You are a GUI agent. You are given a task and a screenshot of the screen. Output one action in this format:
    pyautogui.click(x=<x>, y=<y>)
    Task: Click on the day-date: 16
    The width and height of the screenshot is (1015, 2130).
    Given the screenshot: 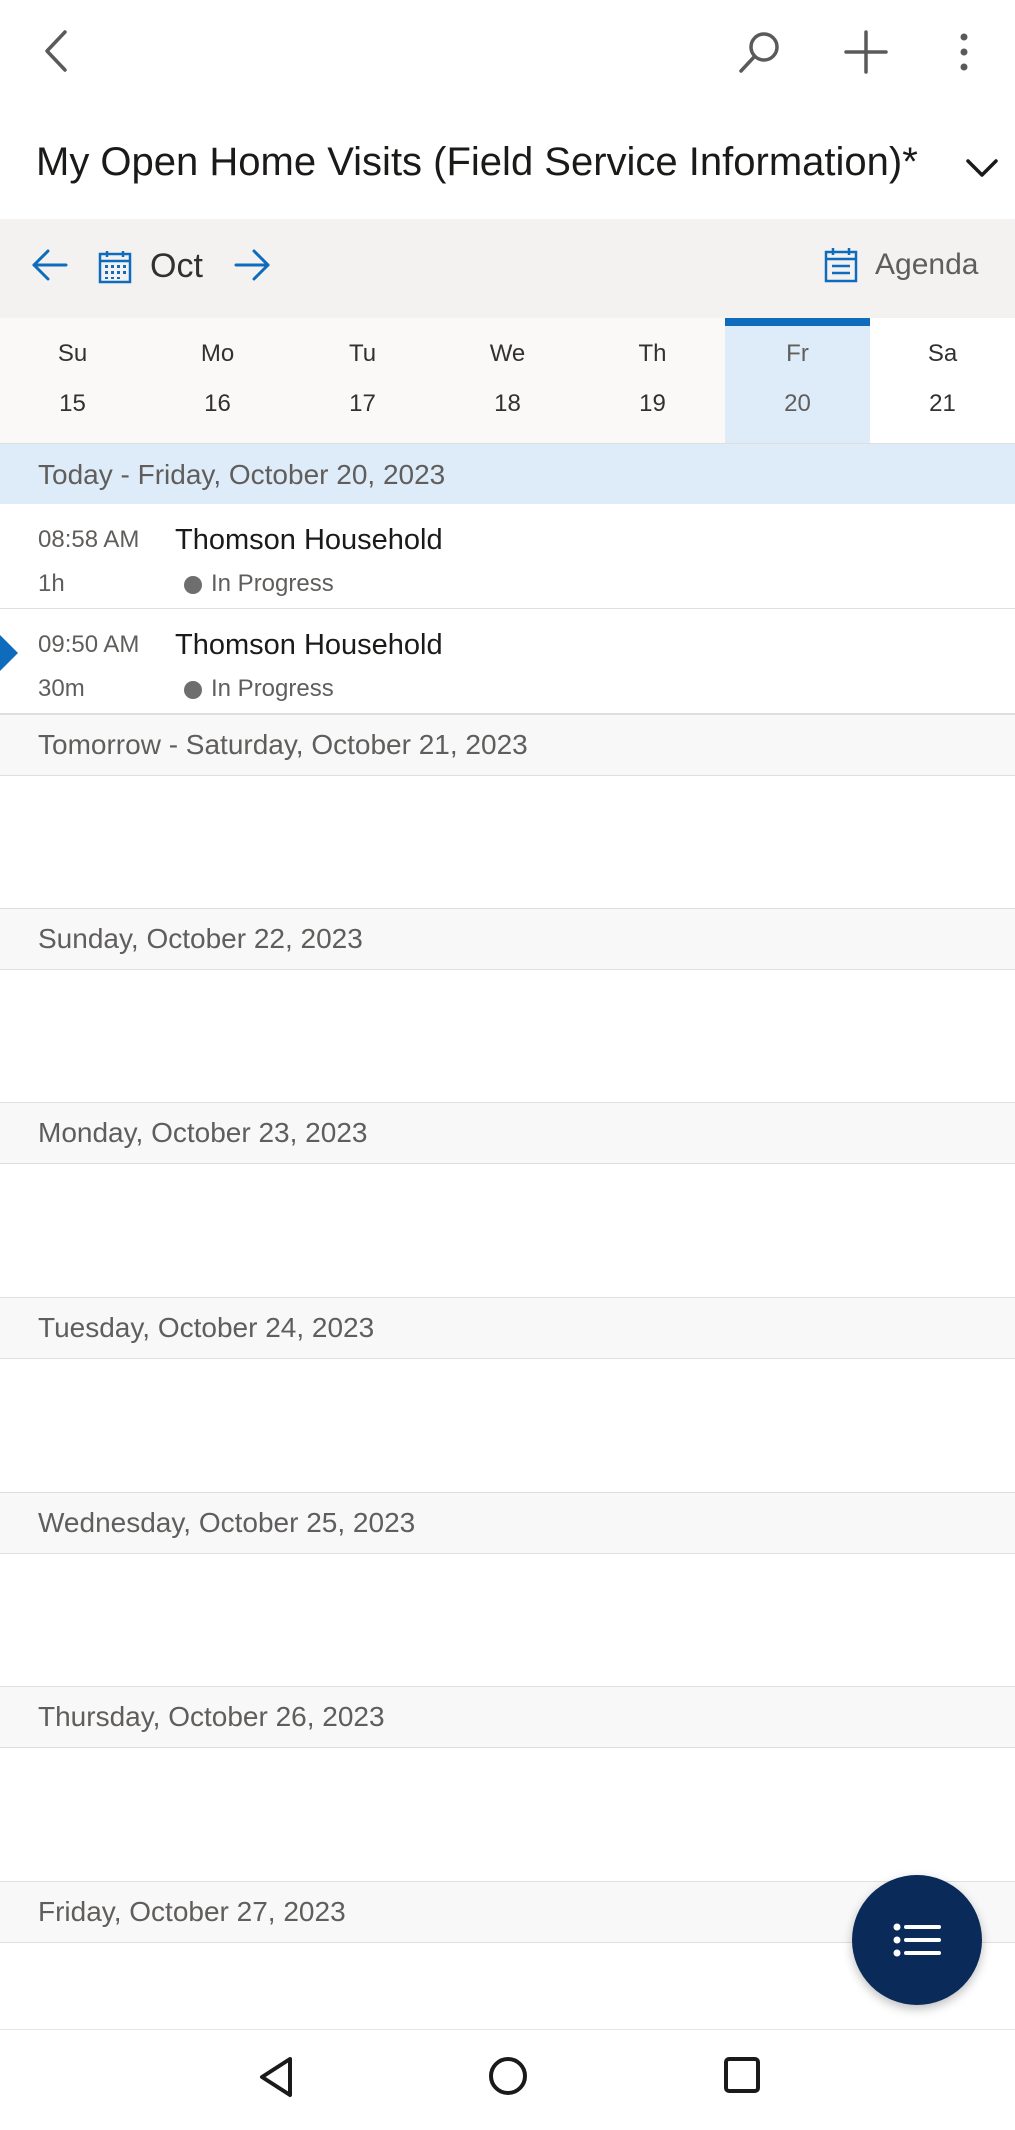 What is the action you would take?
    pyautogui.click(x=217, y=403)
    